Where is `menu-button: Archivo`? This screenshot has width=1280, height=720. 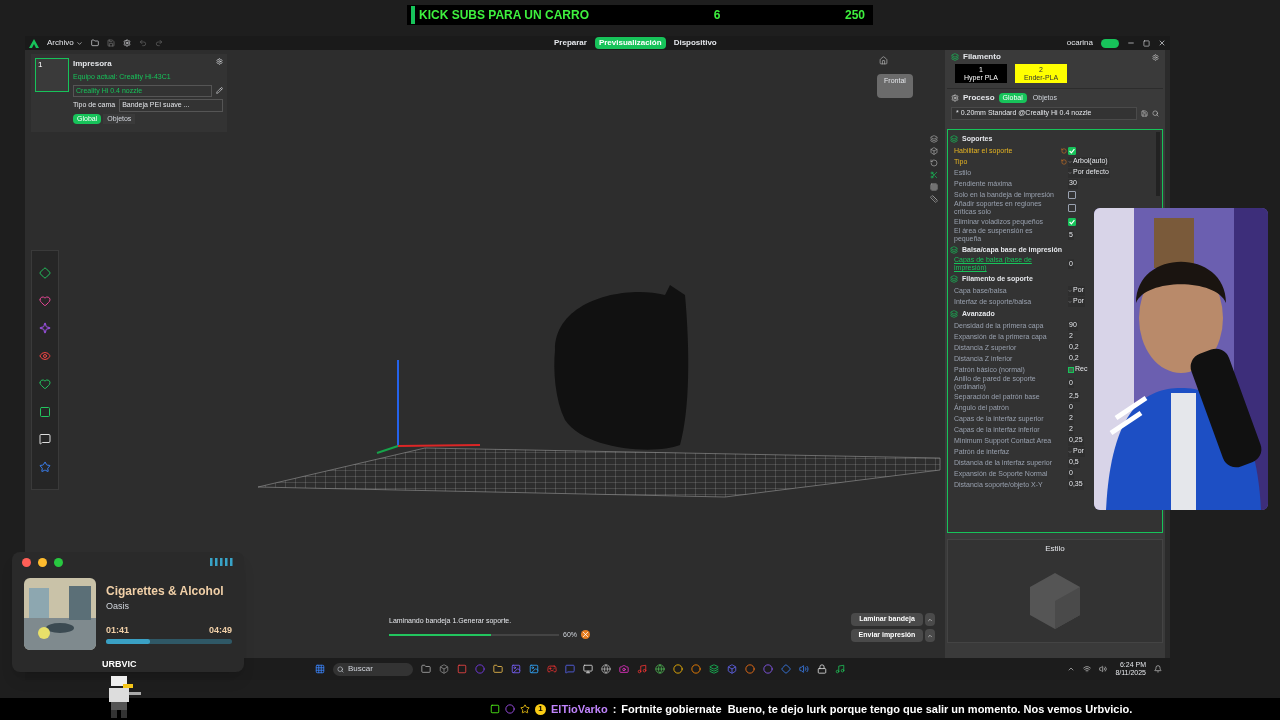 menu-button: Archivo is located at coordinates (65, 43).